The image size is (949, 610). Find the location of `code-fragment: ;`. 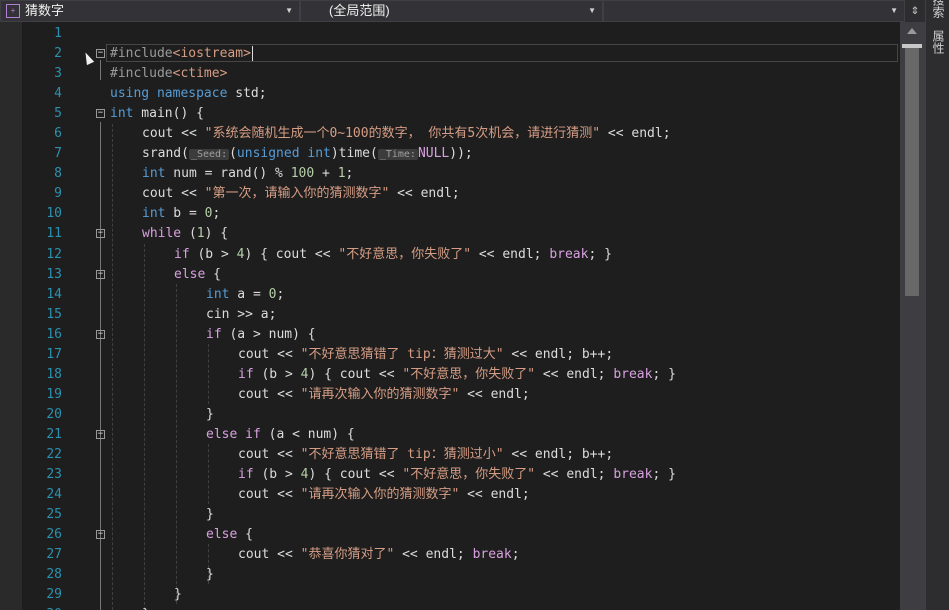

code-fragment: ; is located at coordinates (515, 555).